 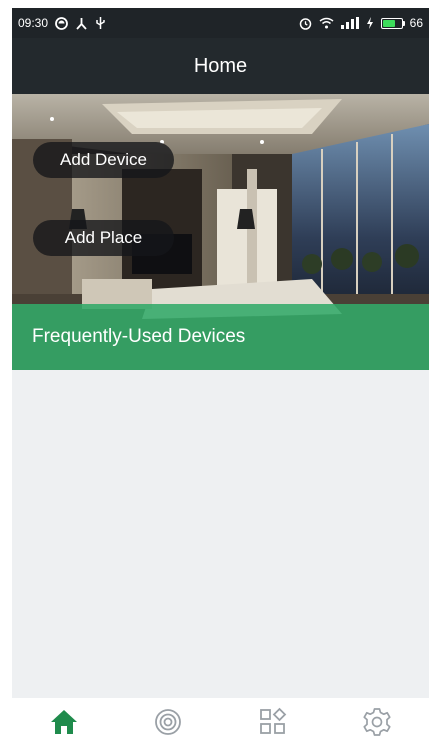 I want to click on nav-apps, so click(x=273, y=722).